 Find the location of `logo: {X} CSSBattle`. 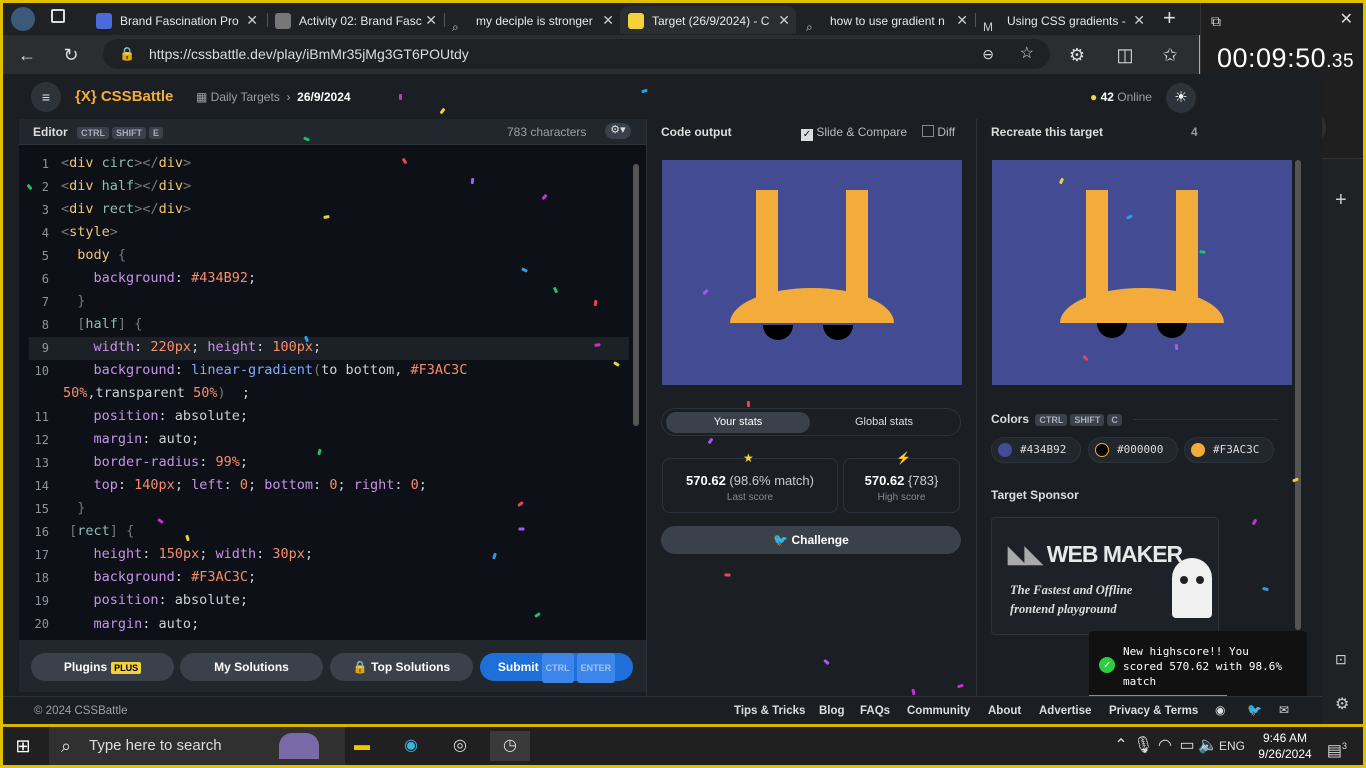

logo: {X} CSSBattle is located at coordinates (124, 96).